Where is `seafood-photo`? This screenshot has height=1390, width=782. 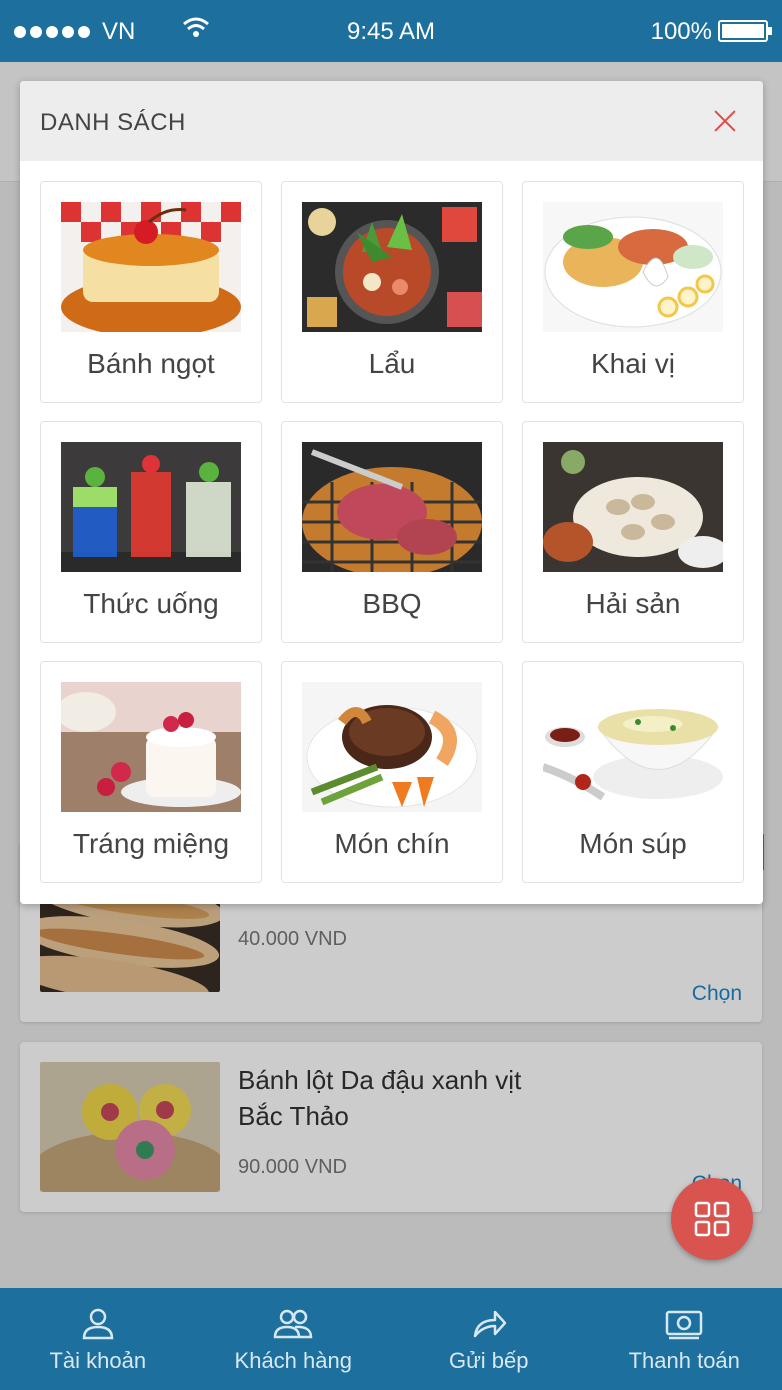
seafood-photo is located at coordinates (633, 507).